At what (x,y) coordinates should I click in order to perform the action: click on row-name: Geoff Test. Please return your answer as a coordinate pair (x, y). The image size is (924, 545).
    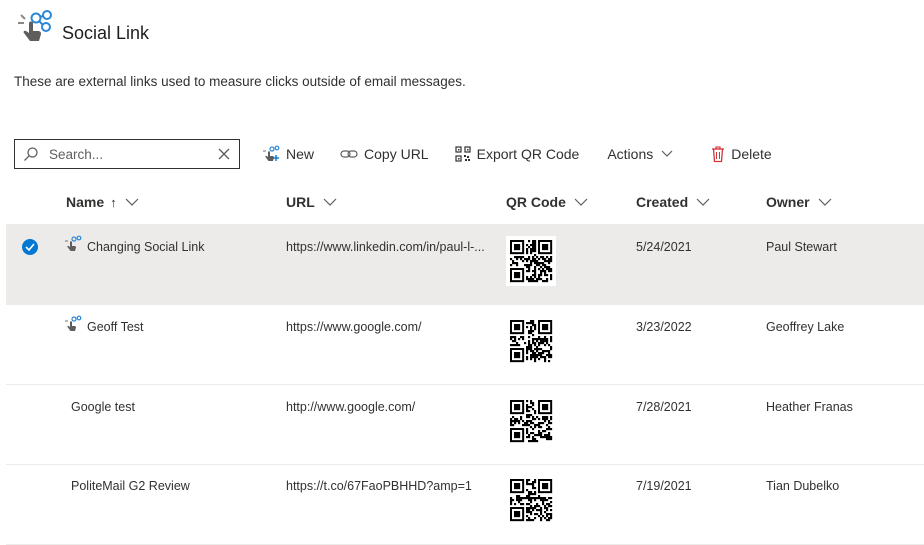
    Looking at the image, I should click on (115, 327).